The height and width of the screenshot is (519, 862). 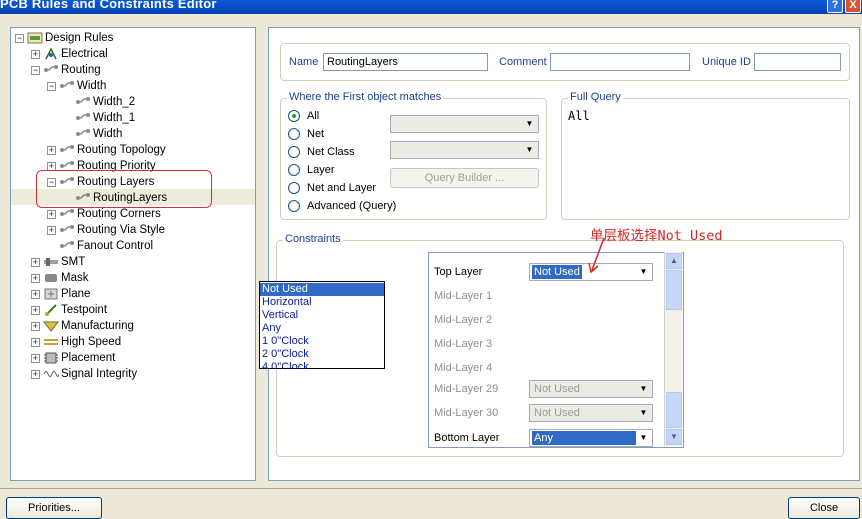 I want to click on high-speed-icon, so click(x=51, y=342).